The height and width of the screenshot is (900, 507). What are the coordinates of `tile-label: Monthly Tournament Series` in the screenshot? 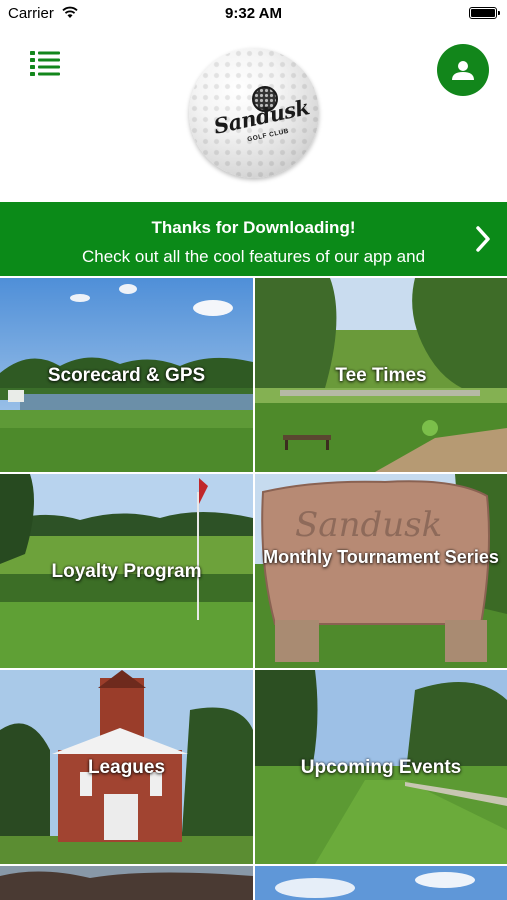 It's located at (381, 557).